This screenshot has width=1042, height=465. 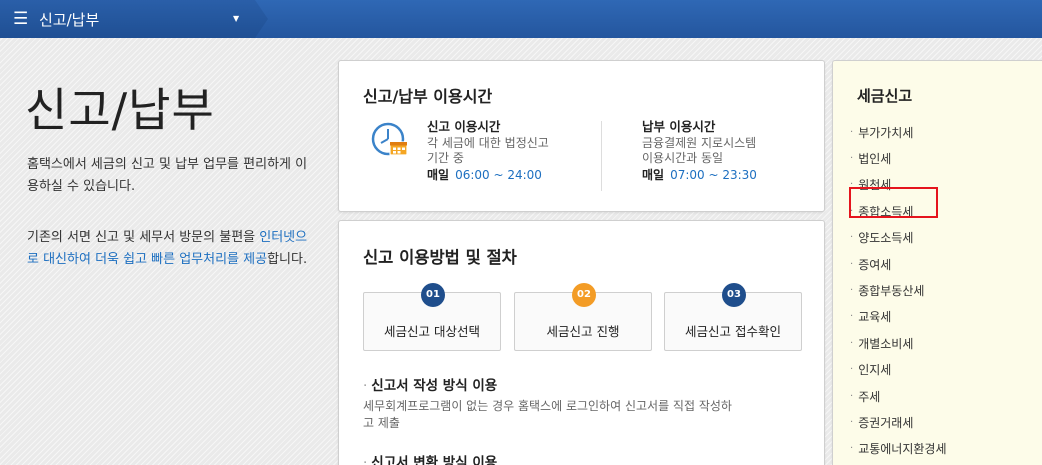 I want to click on filing-daily-label: 매일, so click(x=438, y=175).